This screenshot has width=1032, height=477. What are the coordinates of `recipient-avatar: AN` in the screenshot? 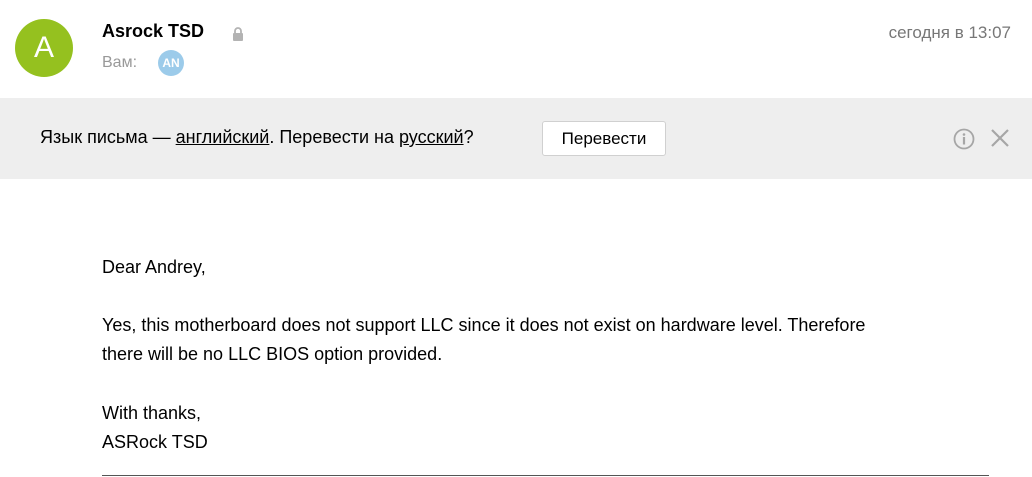 It's located at (171, 63).